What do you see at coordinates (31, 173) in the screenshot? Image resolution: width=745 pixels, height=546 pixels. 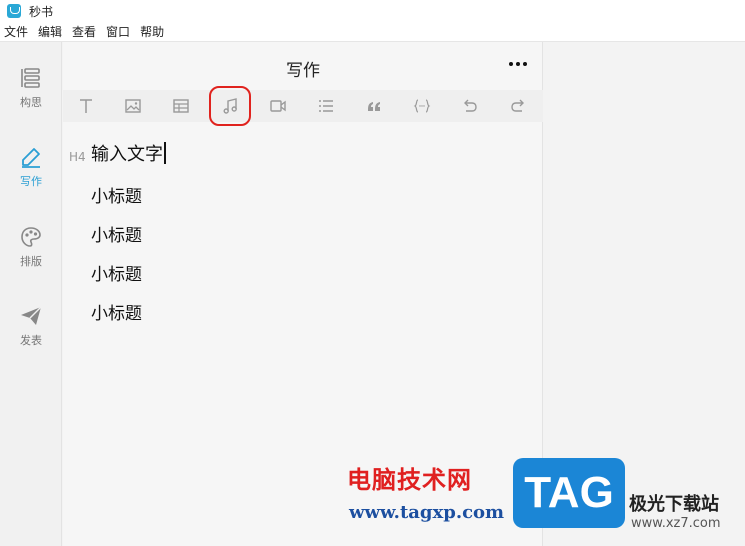 I see `sidebar-item-writing: 写作` at bounding box center [31, 173].